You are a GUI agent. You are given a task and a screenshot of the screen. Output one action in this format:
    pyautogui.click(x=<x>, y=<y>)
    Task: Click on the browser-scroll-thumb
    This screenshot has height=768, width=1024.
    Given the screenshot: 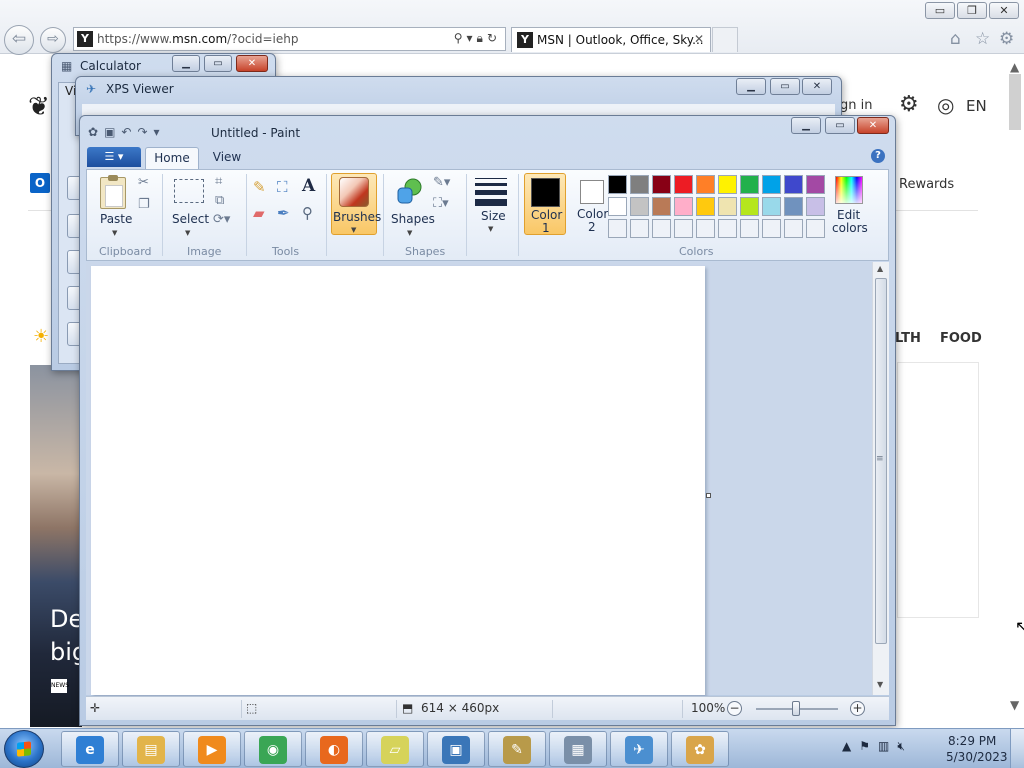 What is the action you would take?
    pyautogui.click(x=1015, y=102)
    